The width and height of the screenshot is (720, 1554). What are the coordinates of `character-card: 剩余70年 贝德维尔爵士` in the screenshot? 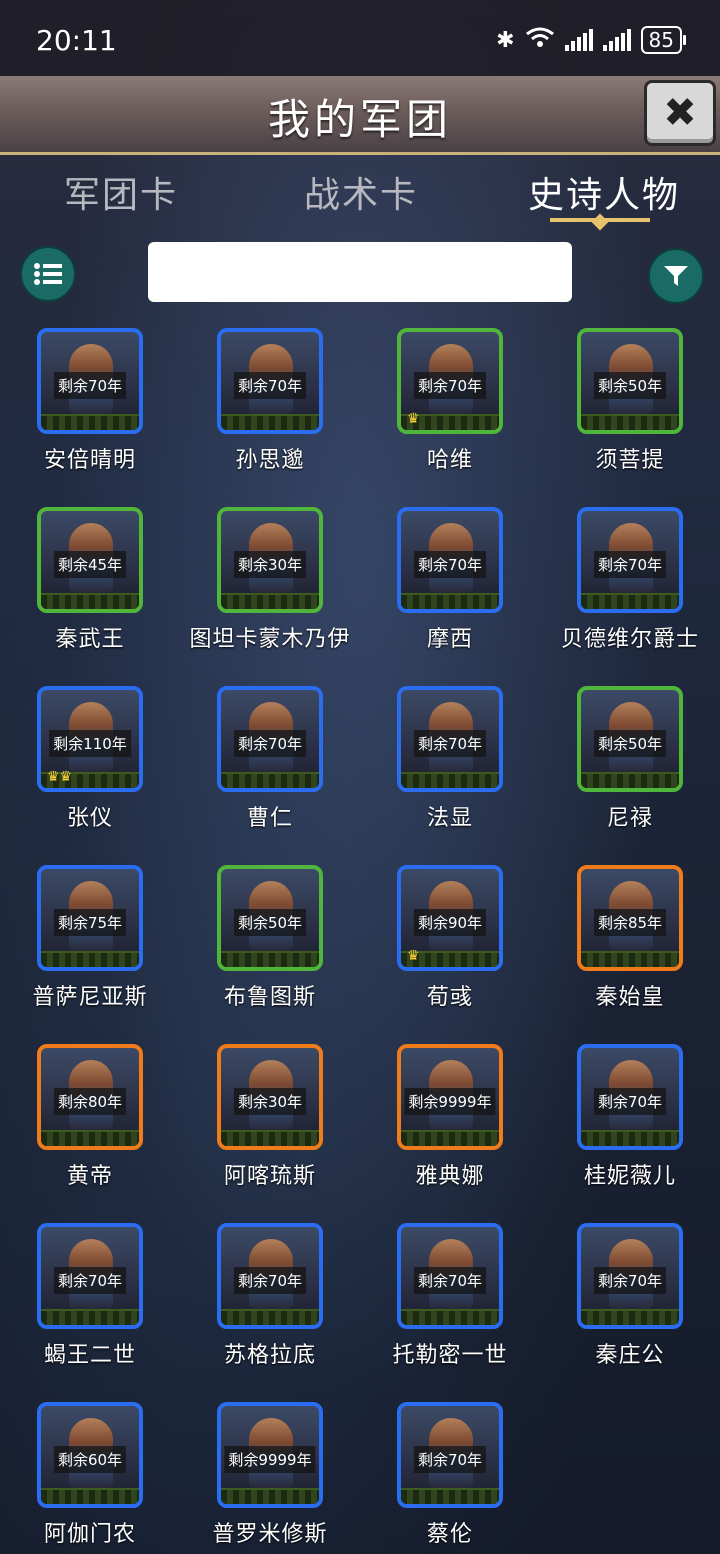 It's located at (630, 579).